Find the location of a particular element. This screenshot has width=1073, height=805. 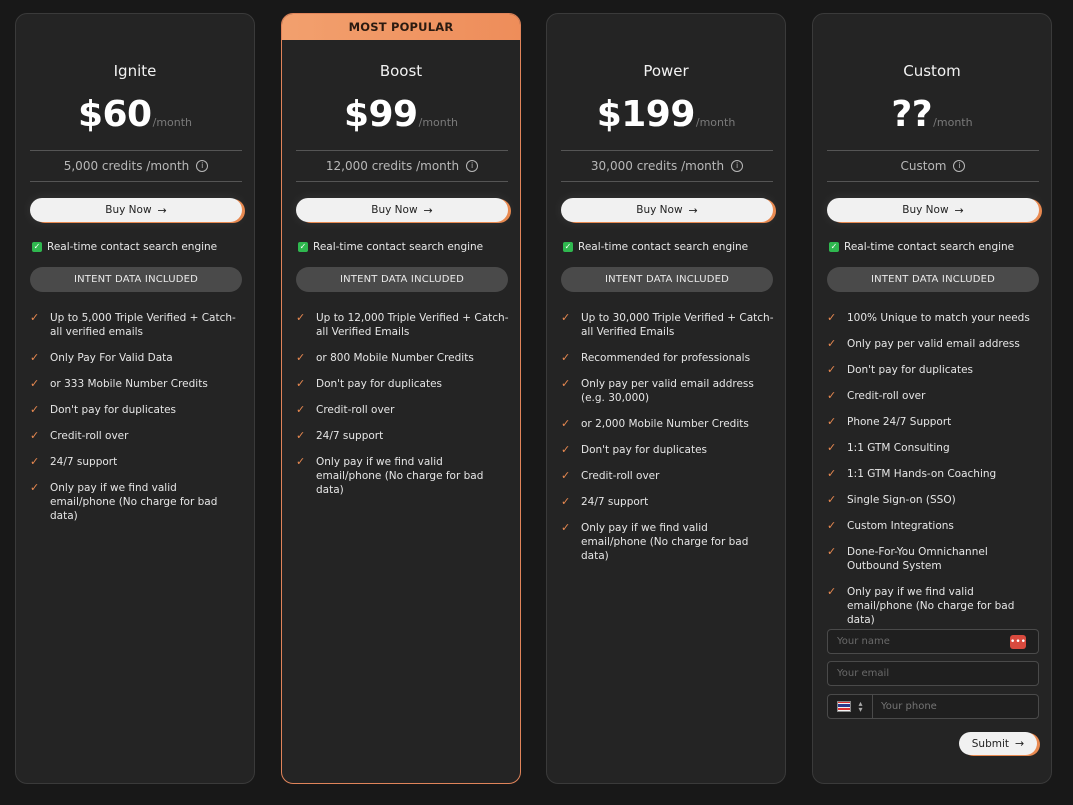

feature-item: ✓ 1:1 GTM Consulting is located at coordinates (888, 447).